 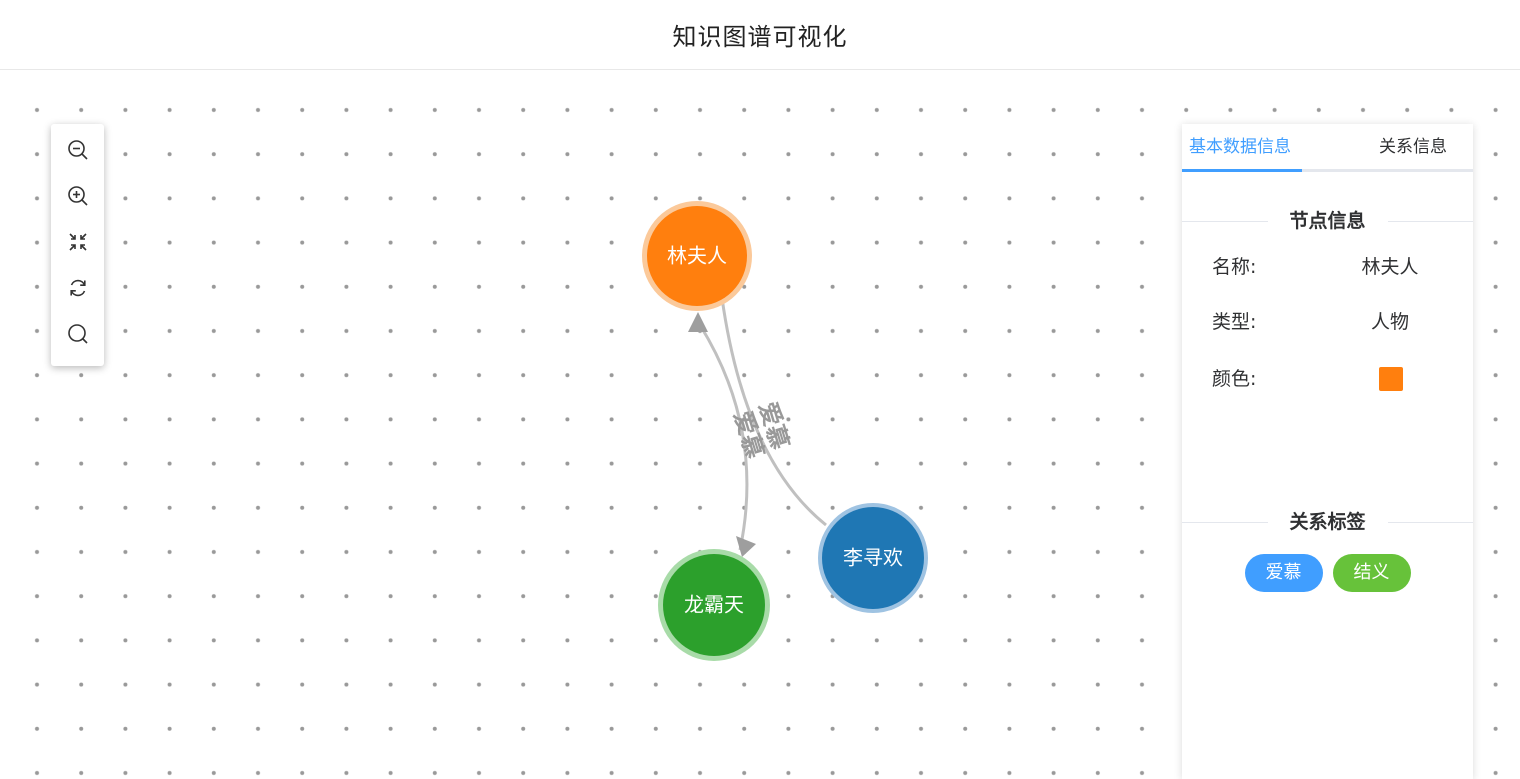 I want to click on node-info-title: 节点信息, so click(x=1327, y=221).